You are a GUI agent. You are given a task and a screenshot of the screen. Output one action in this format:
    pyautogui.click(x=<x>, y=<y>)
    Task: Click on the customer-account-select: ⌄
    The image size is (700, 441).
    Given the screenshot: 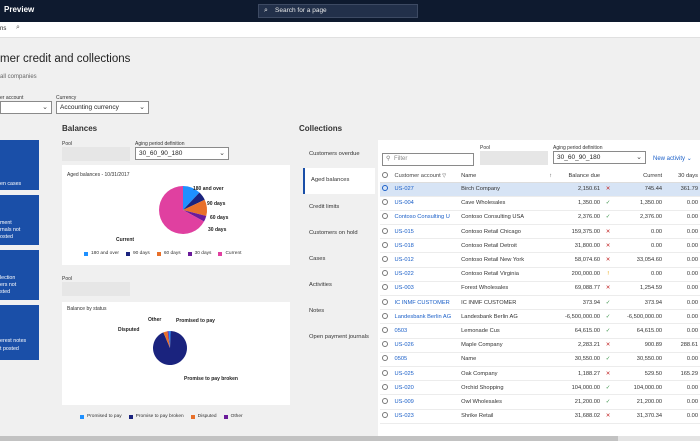 What is the action you would take?
    pyautogui.click(x=26, y=107)
    